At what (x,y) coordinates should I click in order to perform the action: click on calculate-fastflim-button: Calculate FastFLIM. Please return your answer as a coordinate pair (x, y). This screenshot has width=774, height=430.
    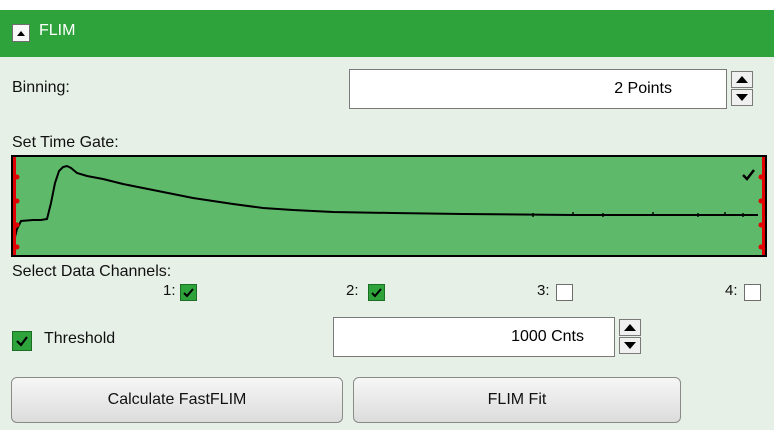
    Looking at the image, I should click on (177, 400).